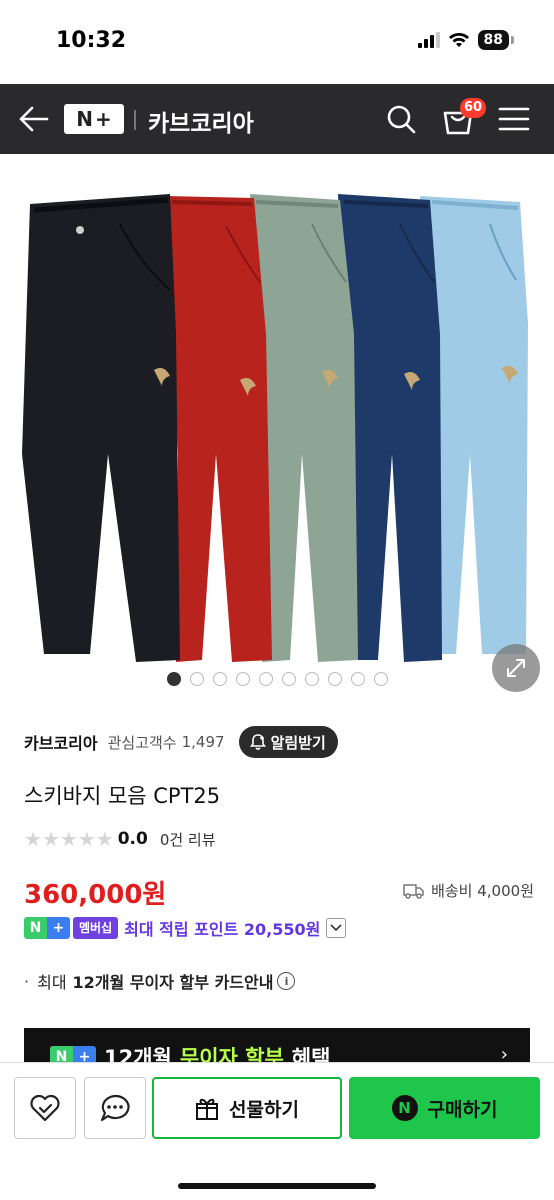 Image resolution: width=554 pixels, height=1200 pixels. I want to click on gift-button: 선물하기, so click(247, 1108).